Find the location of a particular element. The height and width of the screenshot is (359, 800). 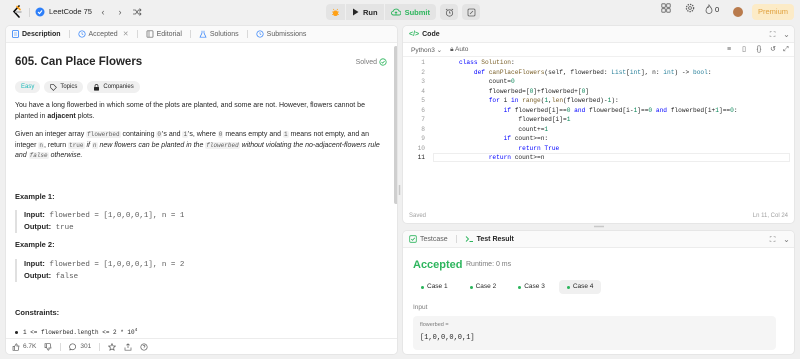

star-icon is located at coordinates (112, 346).